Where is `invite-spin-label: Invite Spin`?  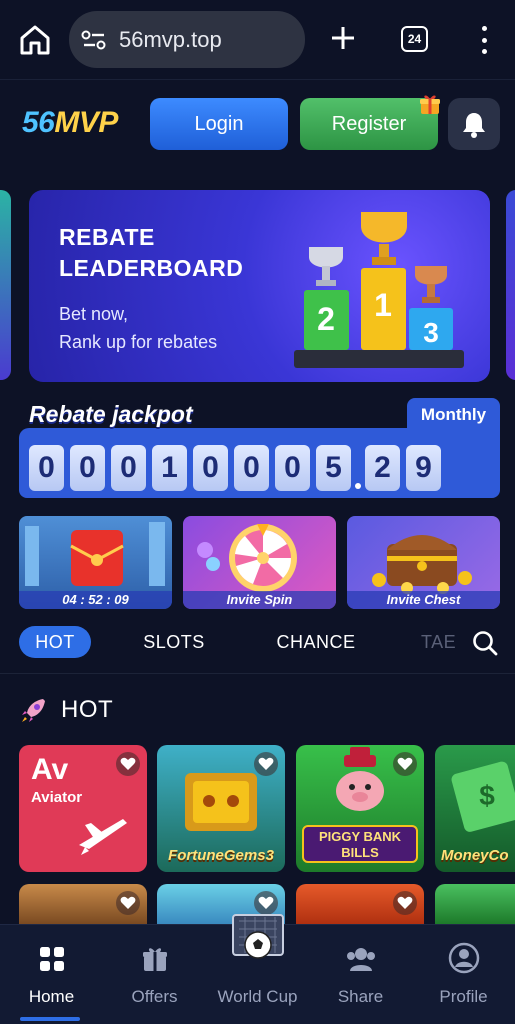 invite-spin-label: Invite Spin is located at coordinates (259, 600).